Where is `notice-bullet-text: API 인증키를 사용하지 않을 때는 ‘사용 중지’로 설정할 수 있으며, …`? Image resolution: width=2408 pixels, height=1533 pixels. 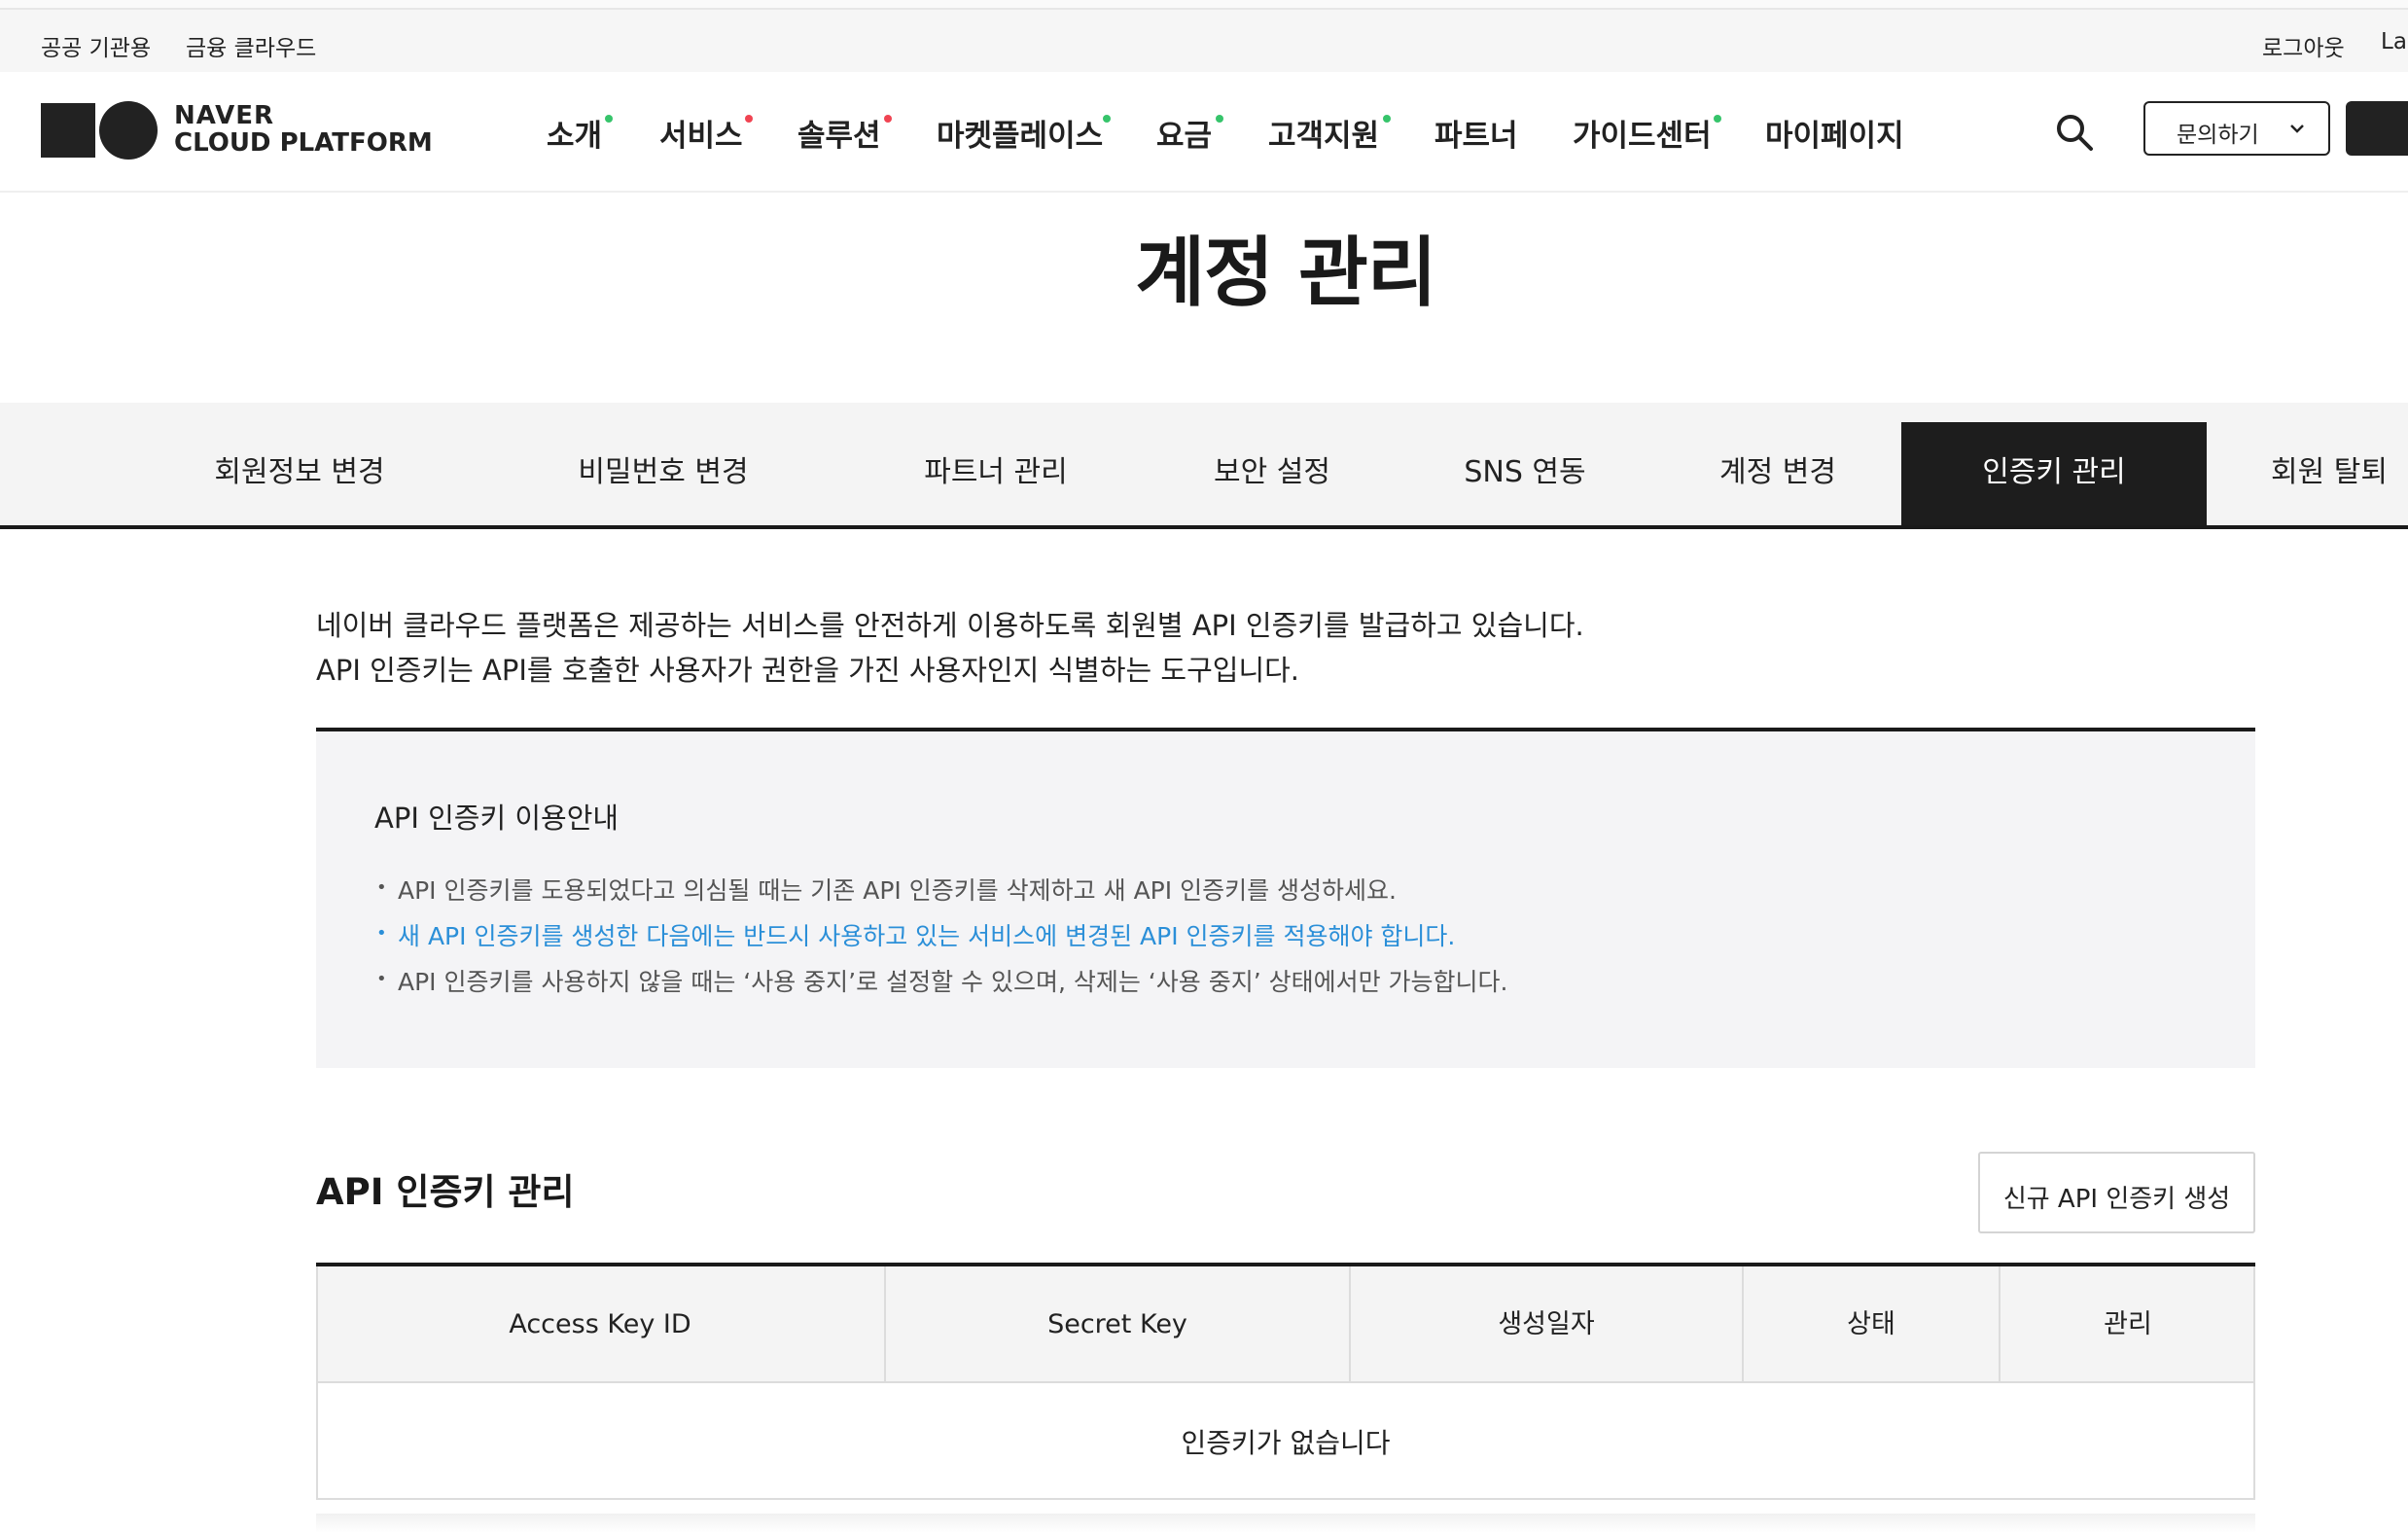
notice-bullet-text: API 인증키를 사용하지 않을 때는 ‘사용 중지’로 설정할 수 있으며, … is located at coordinates (953, 982).